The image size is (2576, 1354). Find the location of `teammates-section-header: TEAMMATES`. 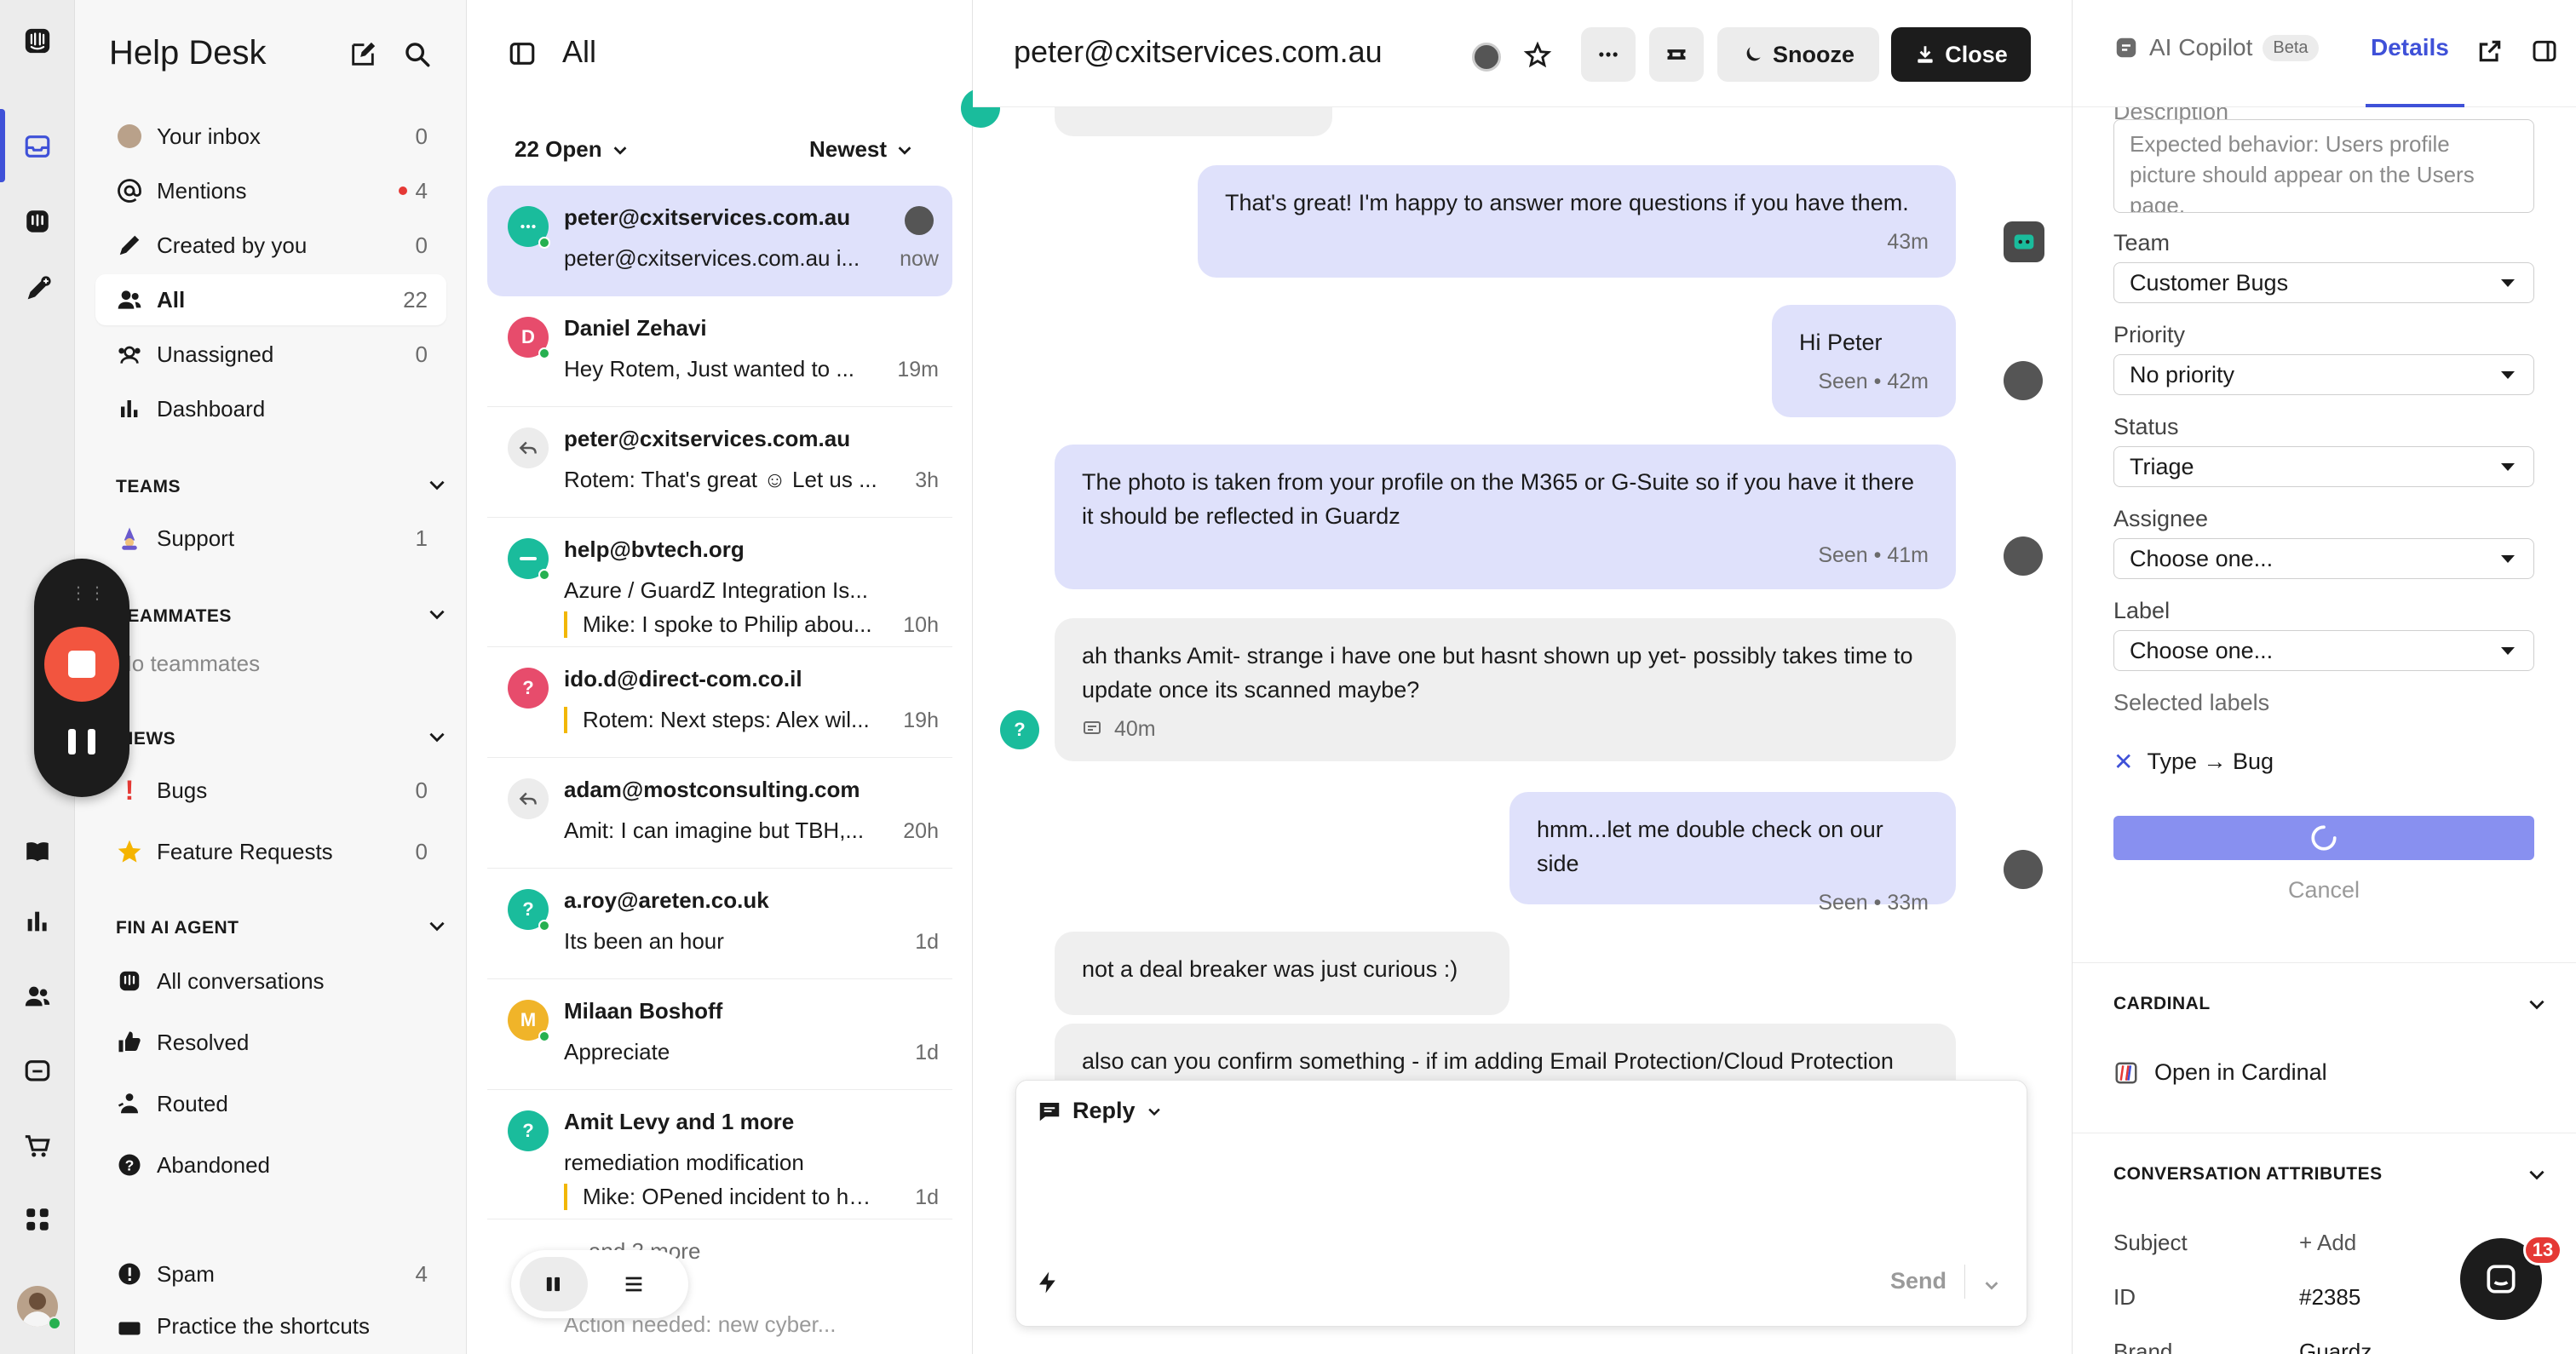

teammates-section-header: TEAMMATES is located at coordinates (282, 616).